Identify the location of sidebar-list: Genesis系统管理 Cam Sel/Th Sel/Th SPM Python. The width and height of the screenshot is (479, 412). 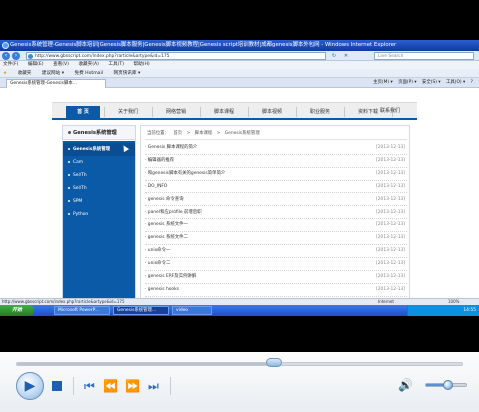
(99, 219).